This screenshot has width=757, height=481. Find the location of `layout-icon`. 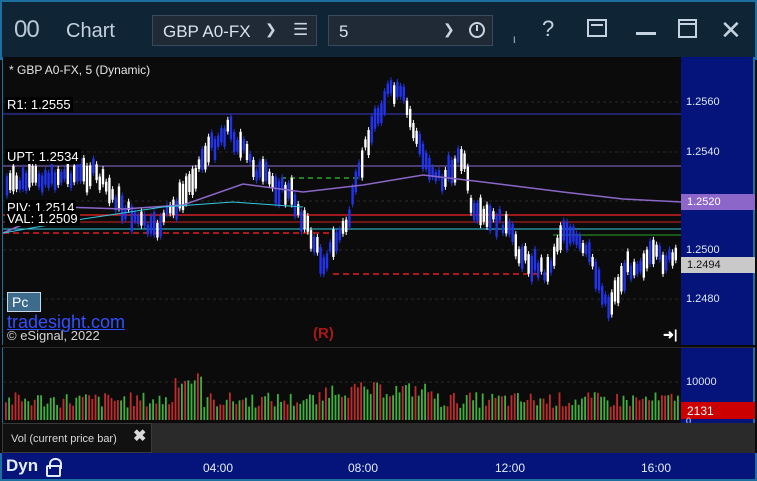

layout-icon is located at coordinates (597, 28).